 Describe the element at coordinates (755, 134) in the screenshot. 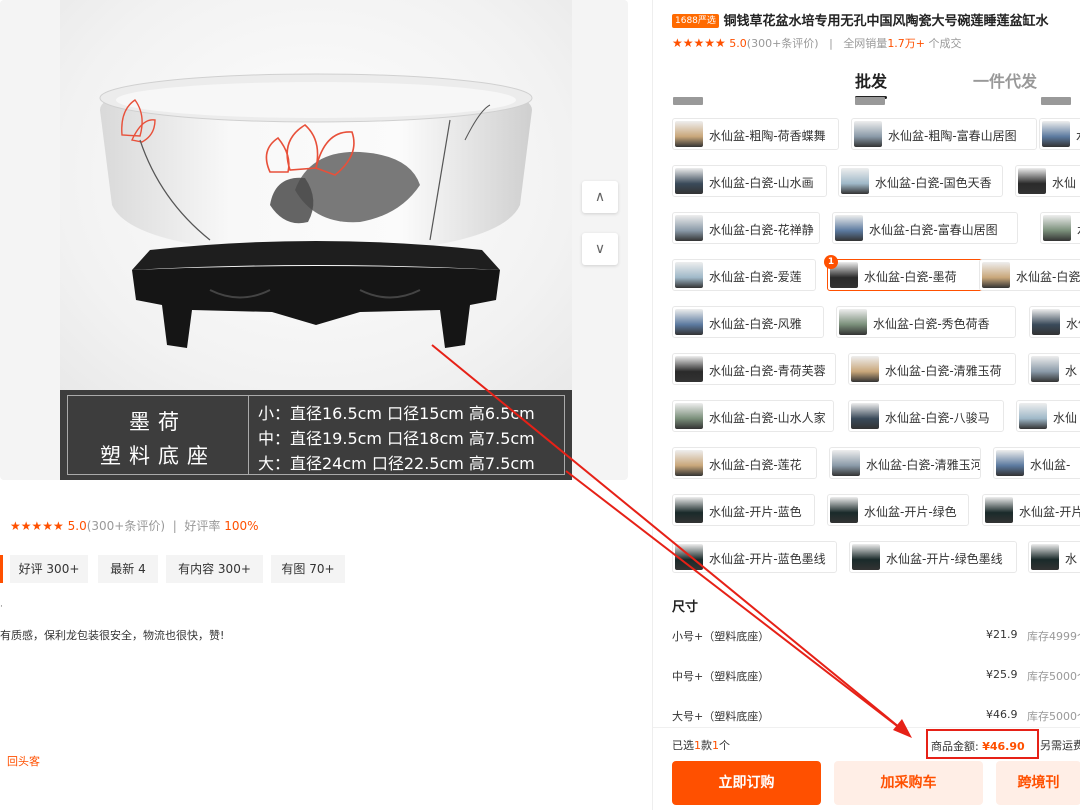

I see `sku-option: 水仙盆-粗陶-荷香蝶舞` at that location.